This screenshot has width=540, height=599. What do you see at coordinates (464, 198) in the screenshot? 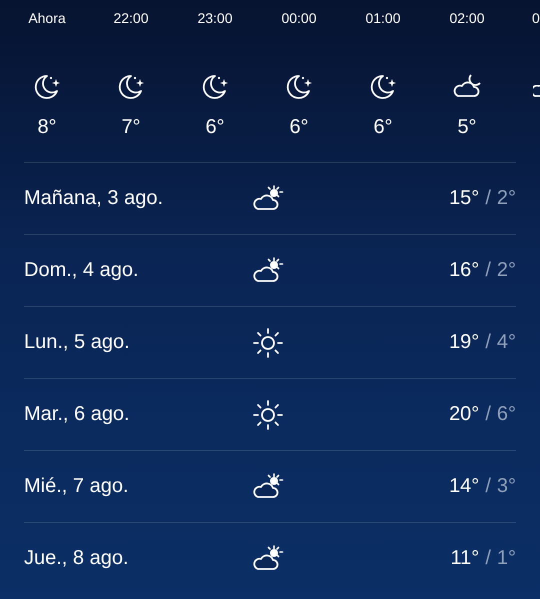
I see `high-temperature: 15°` at bounding box center [464, 198].